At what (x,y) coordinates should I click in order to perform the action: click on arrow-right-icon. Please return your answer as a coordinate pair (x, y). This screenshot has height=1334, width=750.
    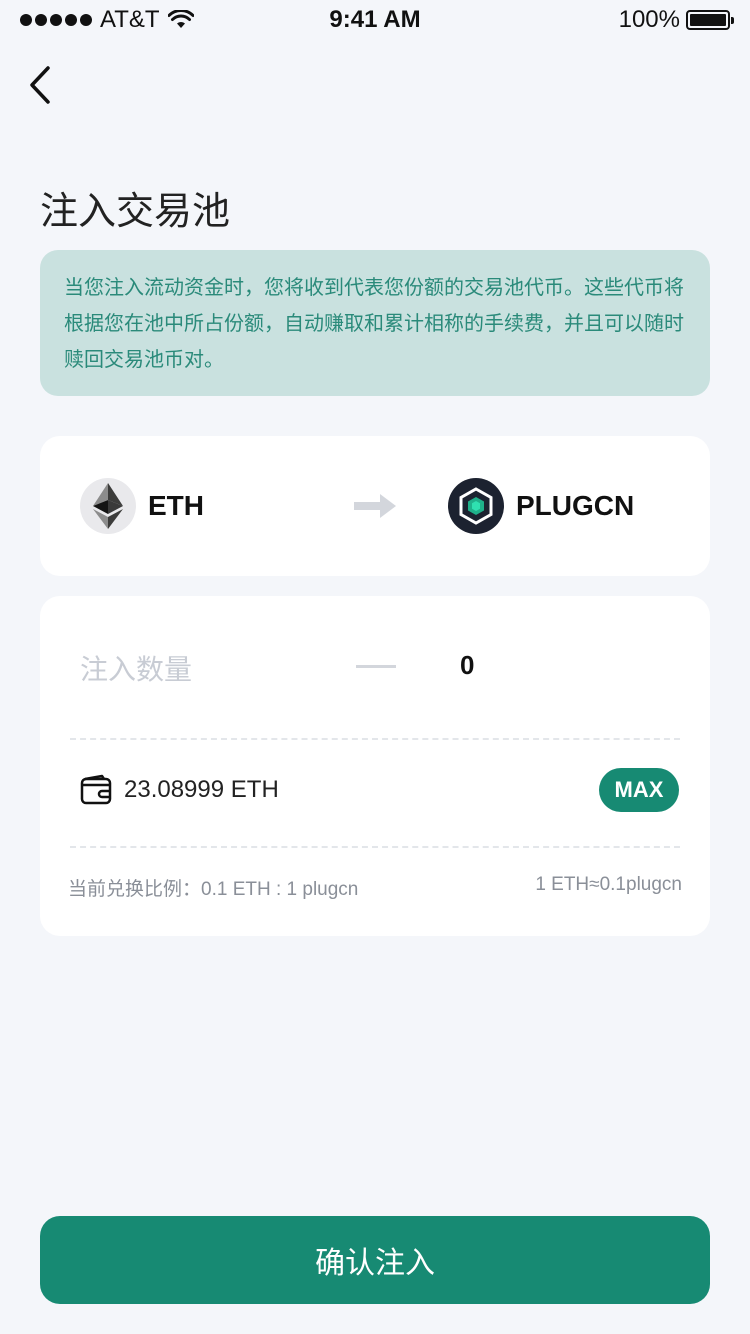
    Looking at the image, I should click on (375, 506).